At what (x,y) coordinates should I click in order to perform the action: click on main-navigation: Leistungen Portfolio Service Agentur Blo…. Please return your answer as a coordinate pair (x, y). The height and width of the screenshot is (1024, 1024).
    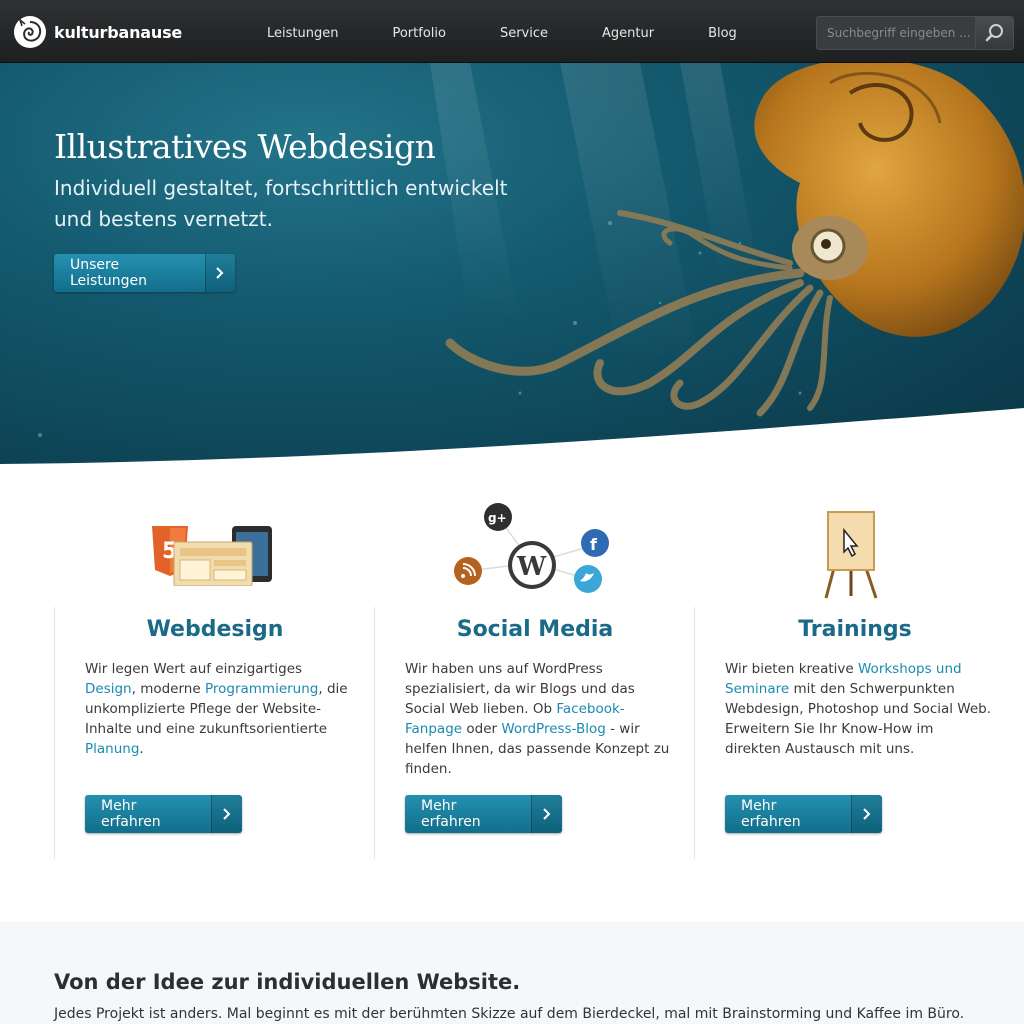
    Looking at the image, I should click on (502, 31).